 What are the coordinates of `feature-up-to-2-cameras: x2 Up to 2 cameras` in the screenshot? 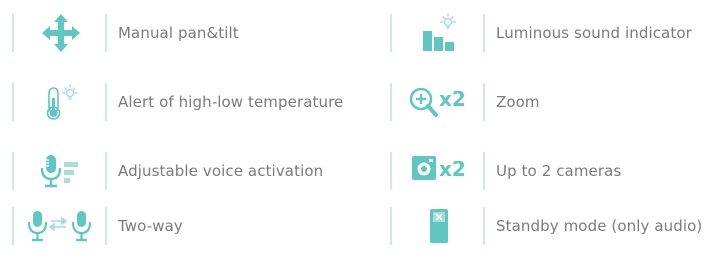 It's located at (556, 171).